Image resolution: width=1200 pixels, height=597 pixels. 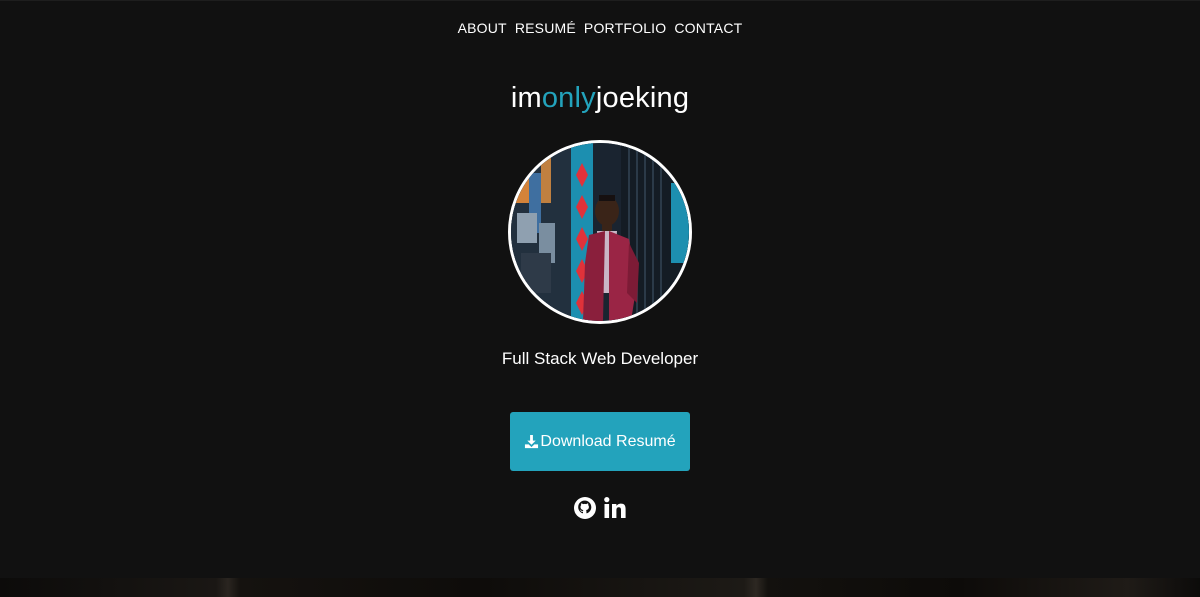 I want to click on avatar-photo, so click(x=600, y=232).